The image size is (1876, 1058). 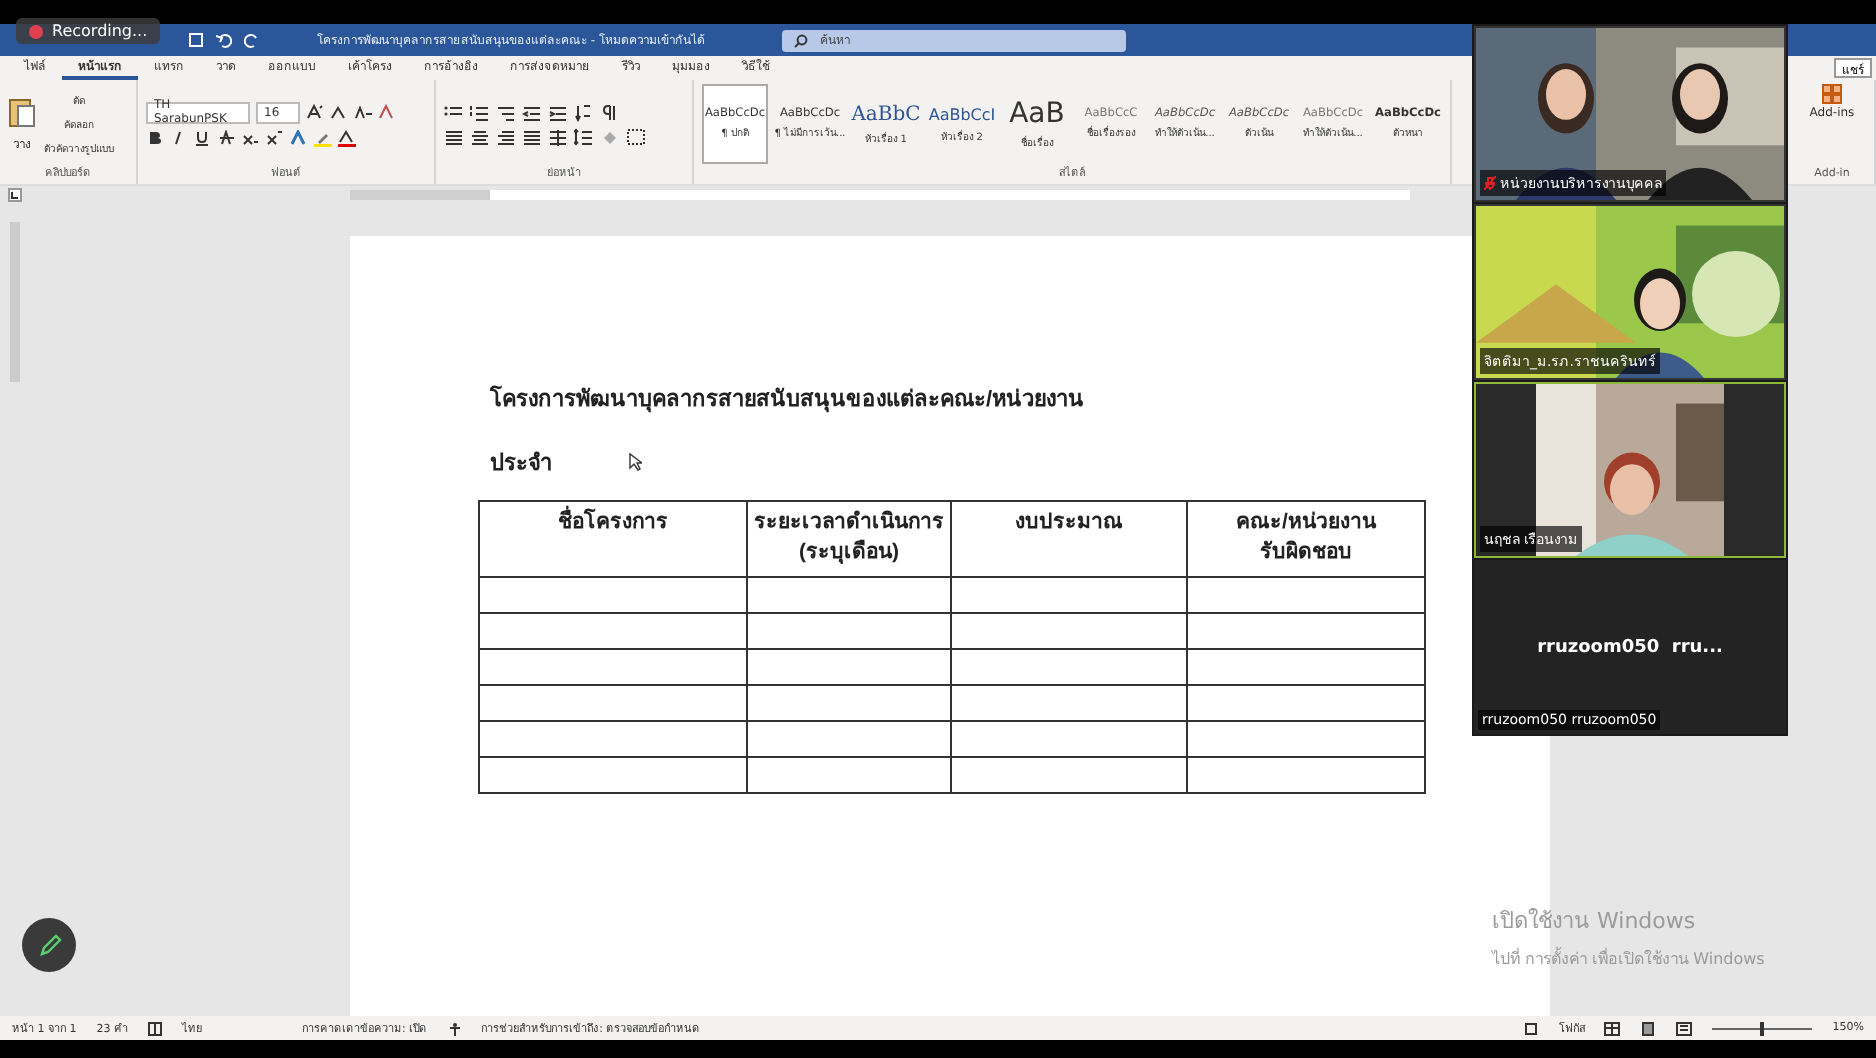 I want to click on grow-font-icon, so click(x=315, y=112).